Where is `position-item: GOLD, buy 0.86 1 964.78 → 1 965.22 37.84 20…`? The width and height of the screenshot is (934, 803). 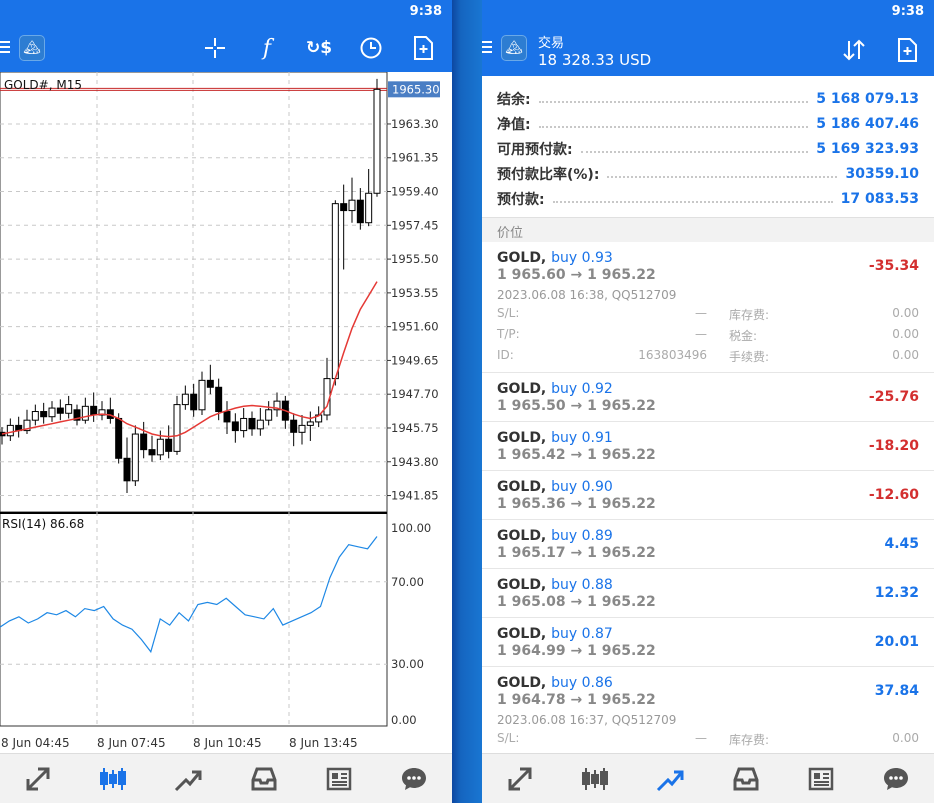 position-item: GOLD, buy 0.86 1 964.78 → 1 965.22 37.84 20… is located at coordinates (708, 710).